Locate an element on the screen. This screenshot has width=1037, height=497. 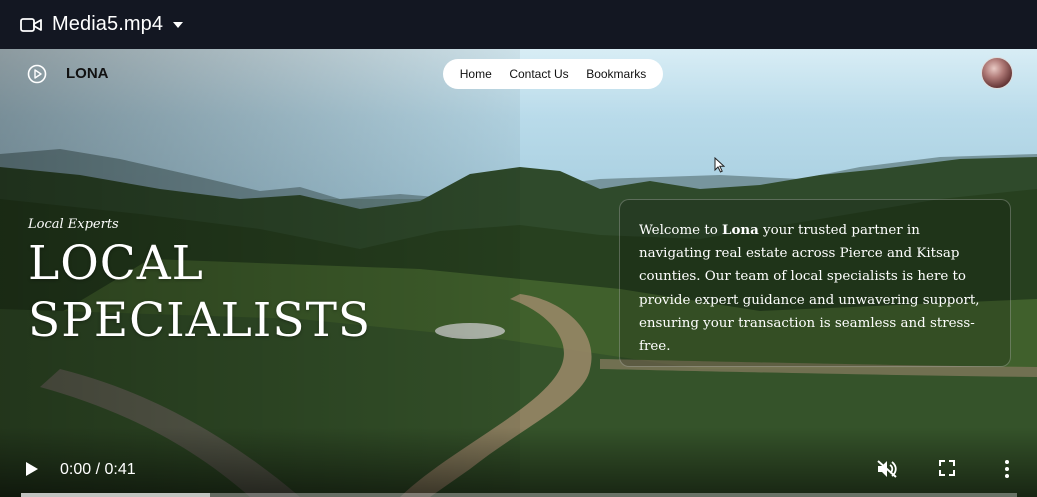
player-controls: 0:00 / 0:41 is located at coordinates (518, 473).